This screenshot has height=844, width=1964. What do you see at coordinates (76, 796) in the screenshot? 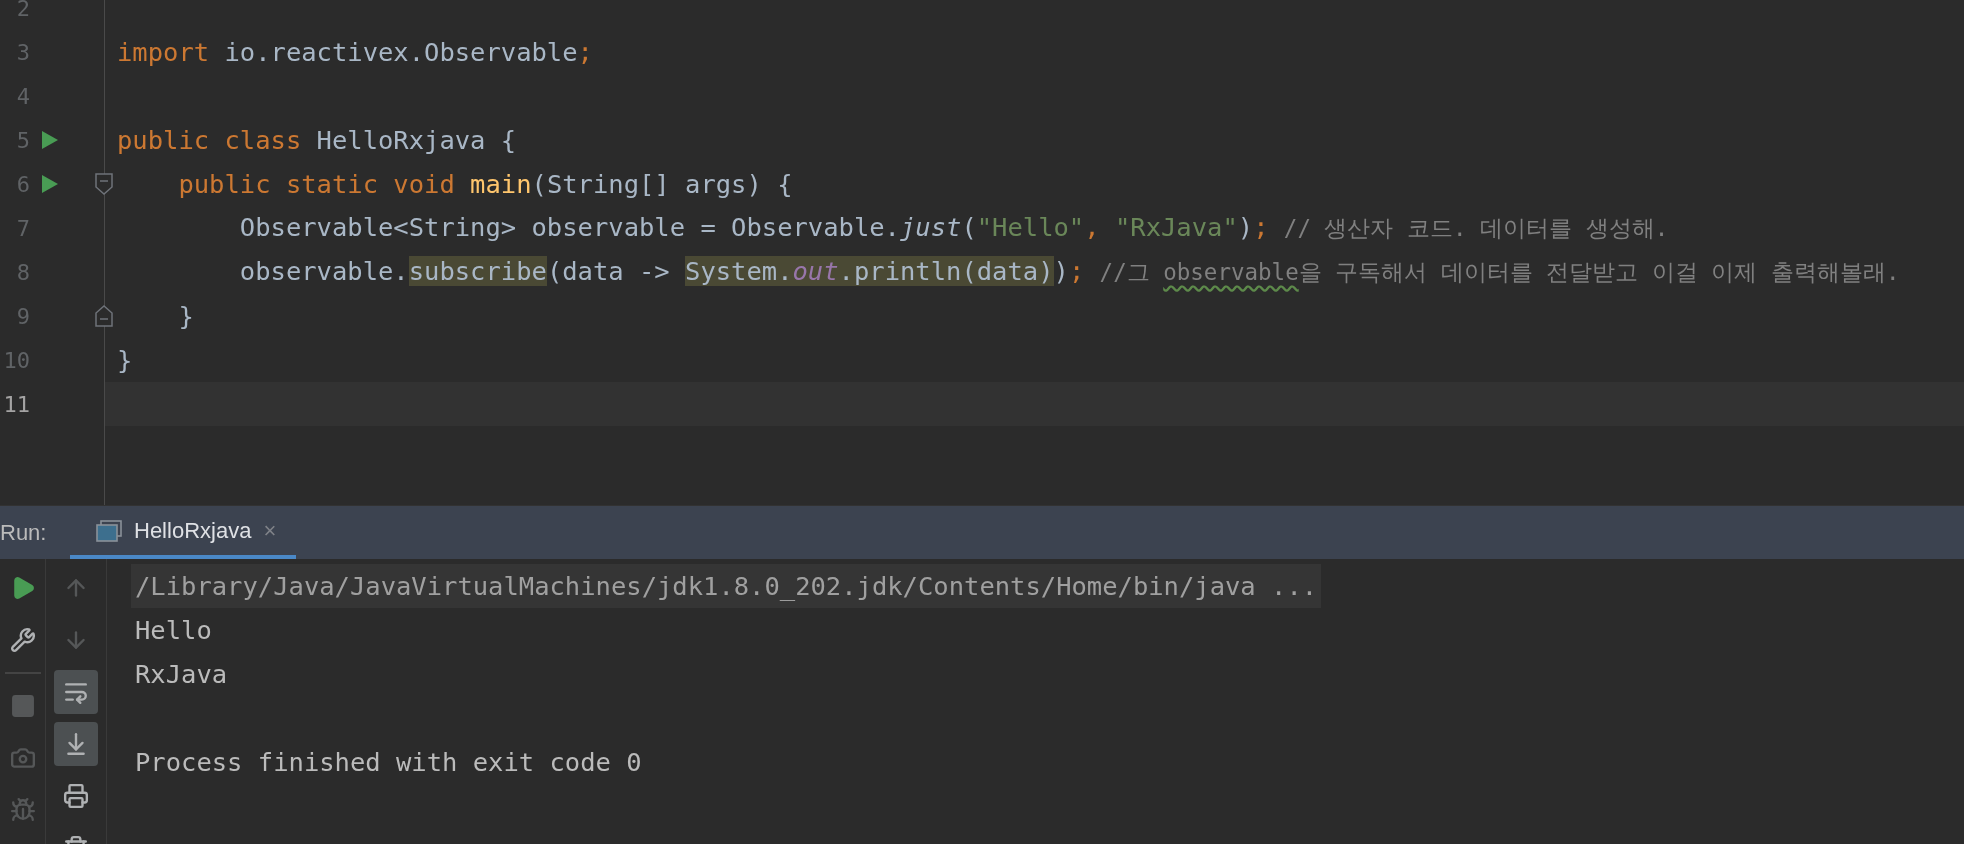
I see `printer-icon` at bounding box center [76, 796].